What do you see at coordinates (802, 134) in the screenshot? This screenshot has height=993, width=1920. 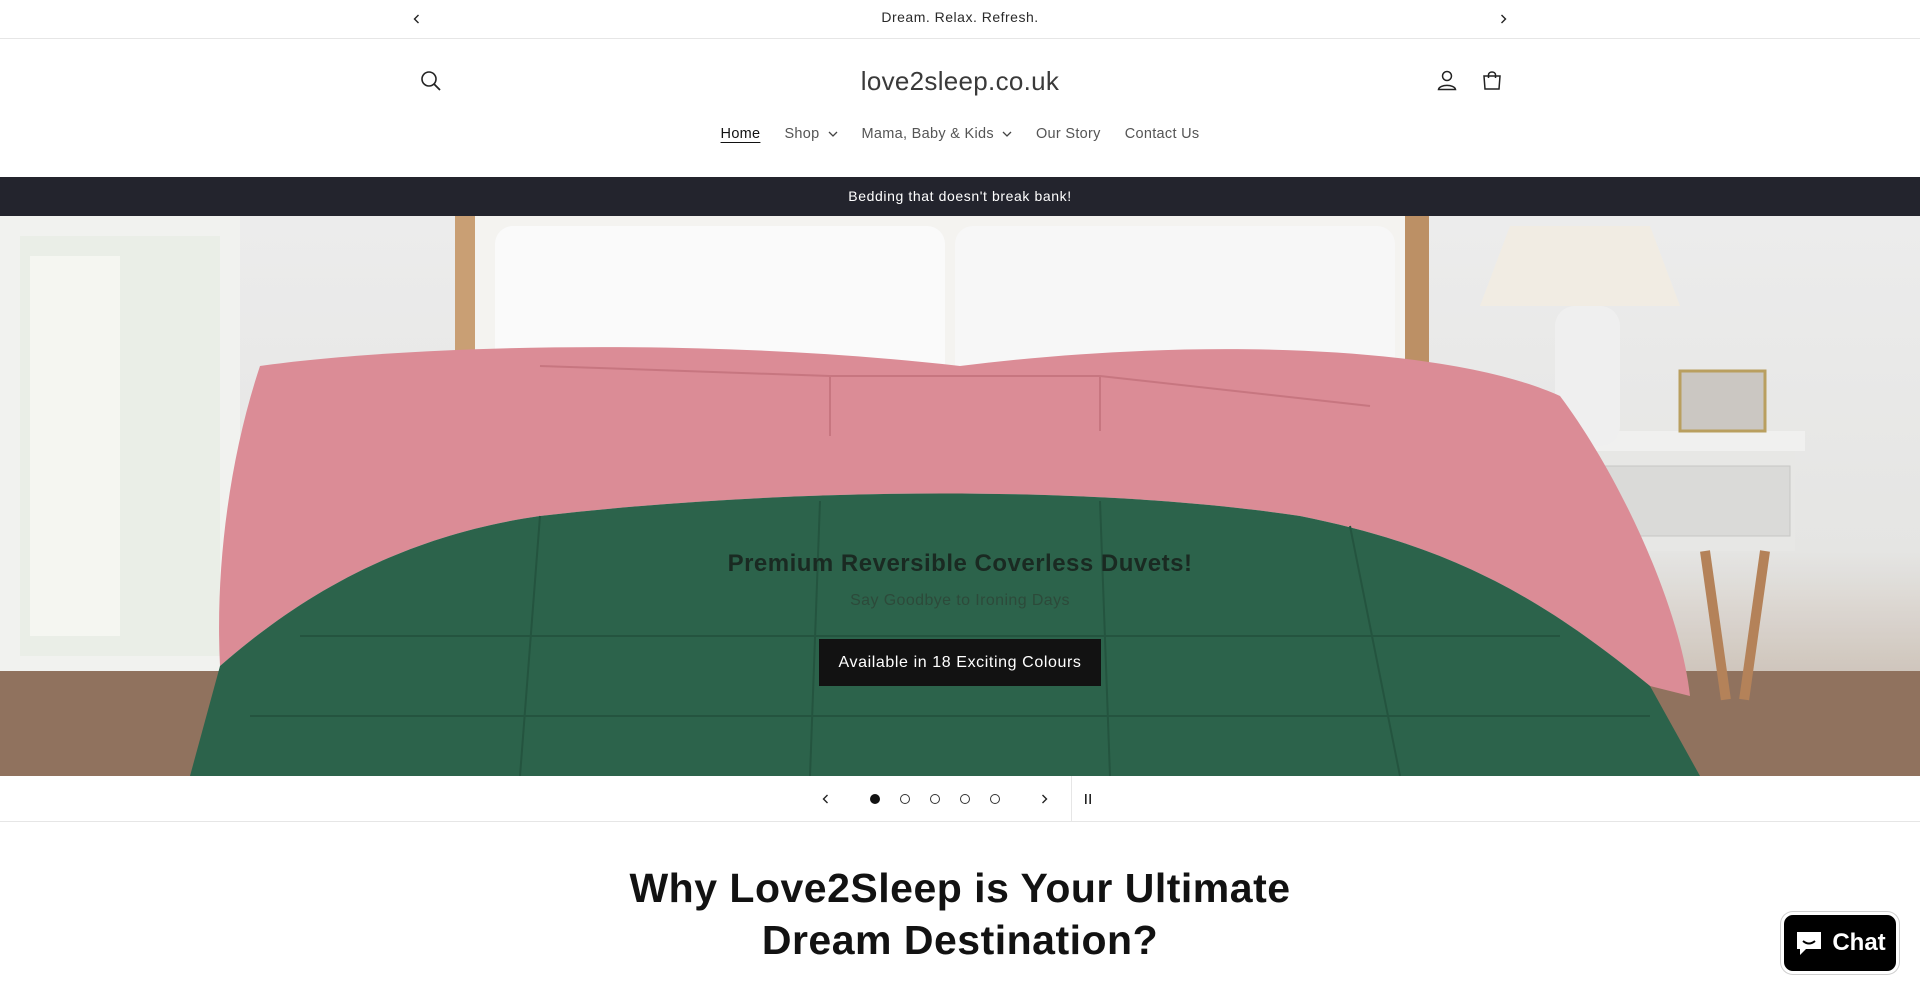 I see `nav-item-label: Shop` at bounding box center [802, 134].